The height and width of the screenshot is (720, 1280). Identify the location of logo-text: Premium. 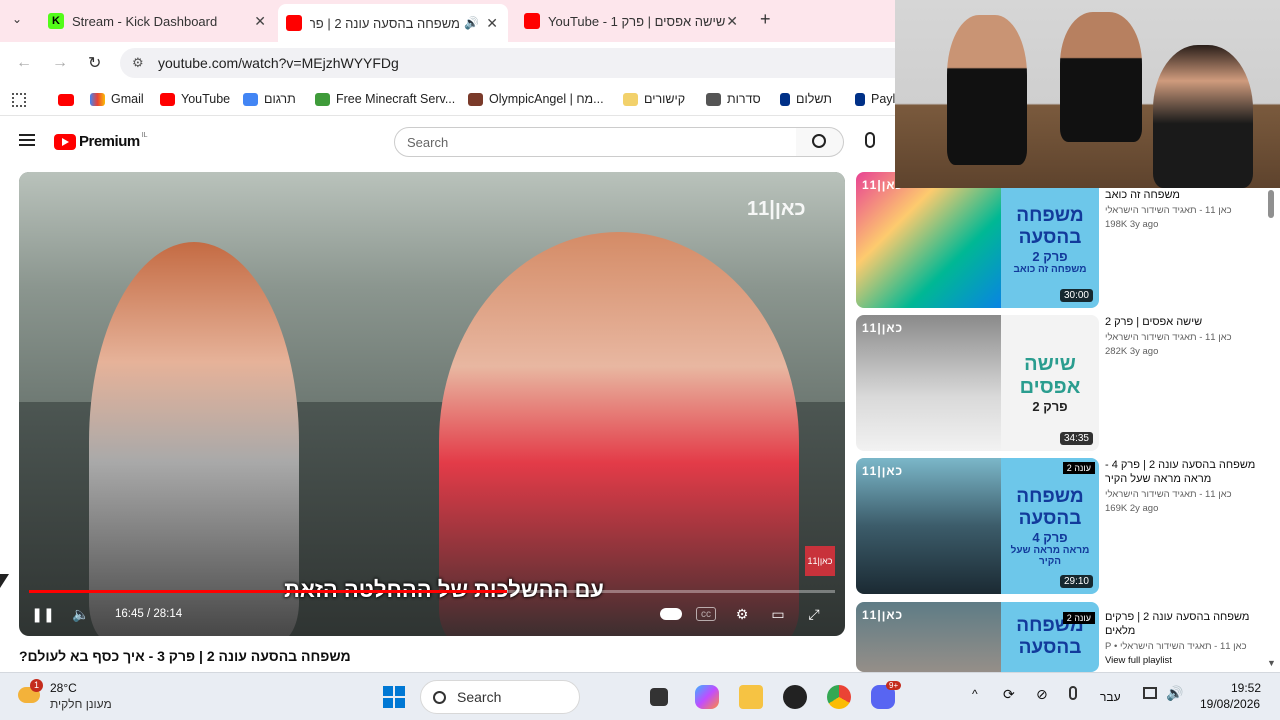
(109, 141).